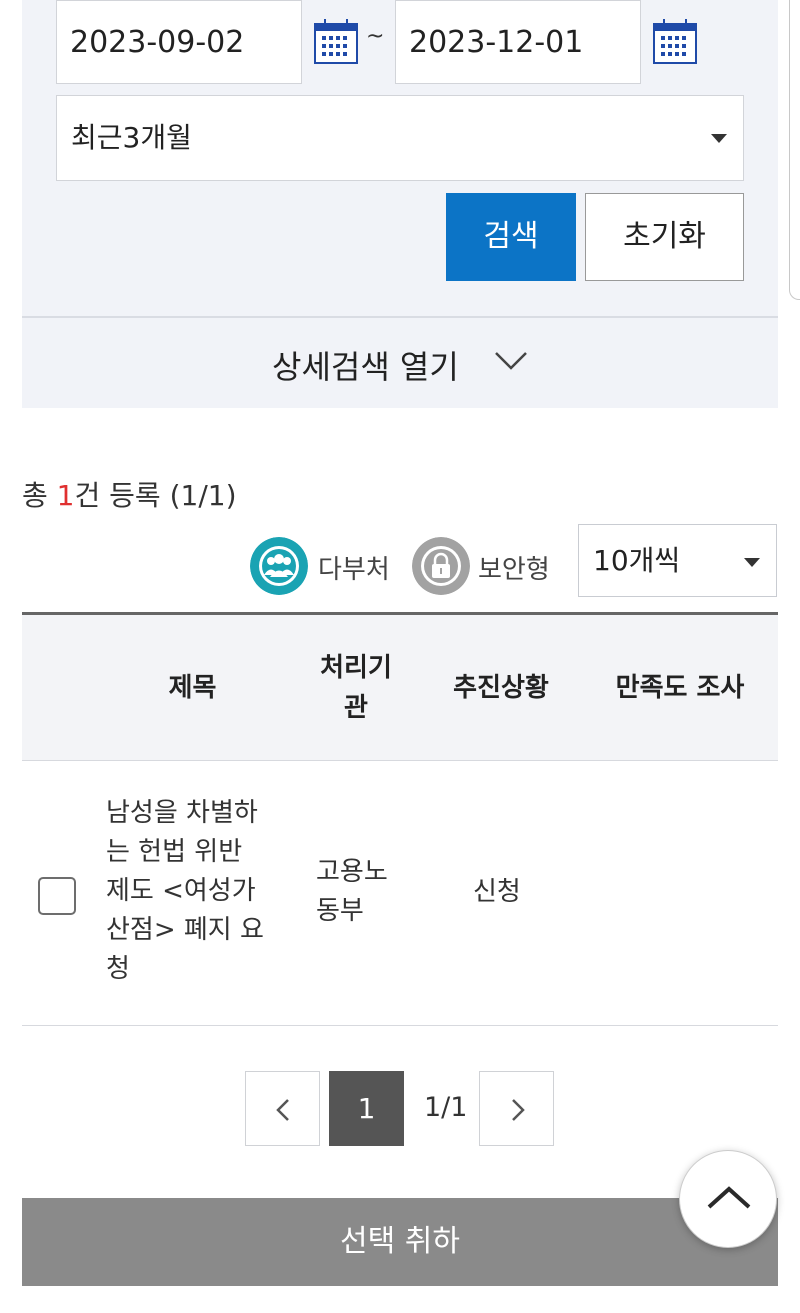 The width and height of the screenshot is (800, 1313). I want to click on column-survey: 만족도 조사, so click(680, 688).